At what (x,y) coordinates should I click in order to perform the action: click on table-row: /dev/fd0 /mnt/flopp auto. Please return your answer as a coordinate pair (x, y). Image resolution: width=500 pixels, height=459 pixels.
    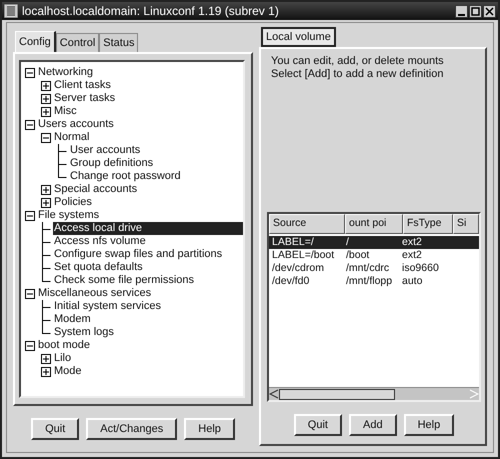
    Looking at the image, I should click on (374, 281).